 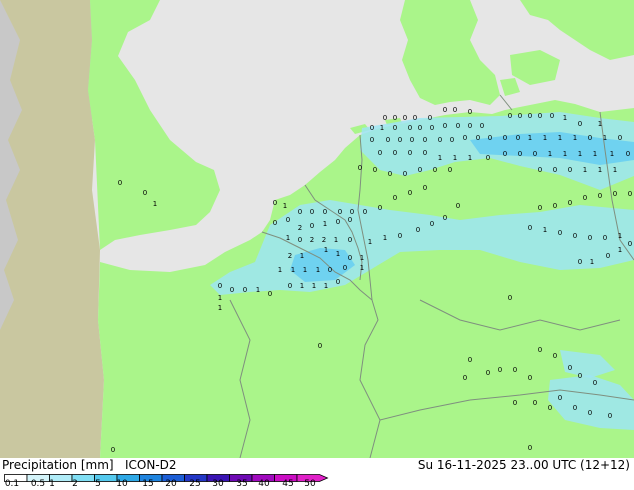 What do you see at coordinates (89, 465) in the screenshot?
I see `chart-title: Precipitation [mm] ICON-D2` at bounding box center [89, 465].